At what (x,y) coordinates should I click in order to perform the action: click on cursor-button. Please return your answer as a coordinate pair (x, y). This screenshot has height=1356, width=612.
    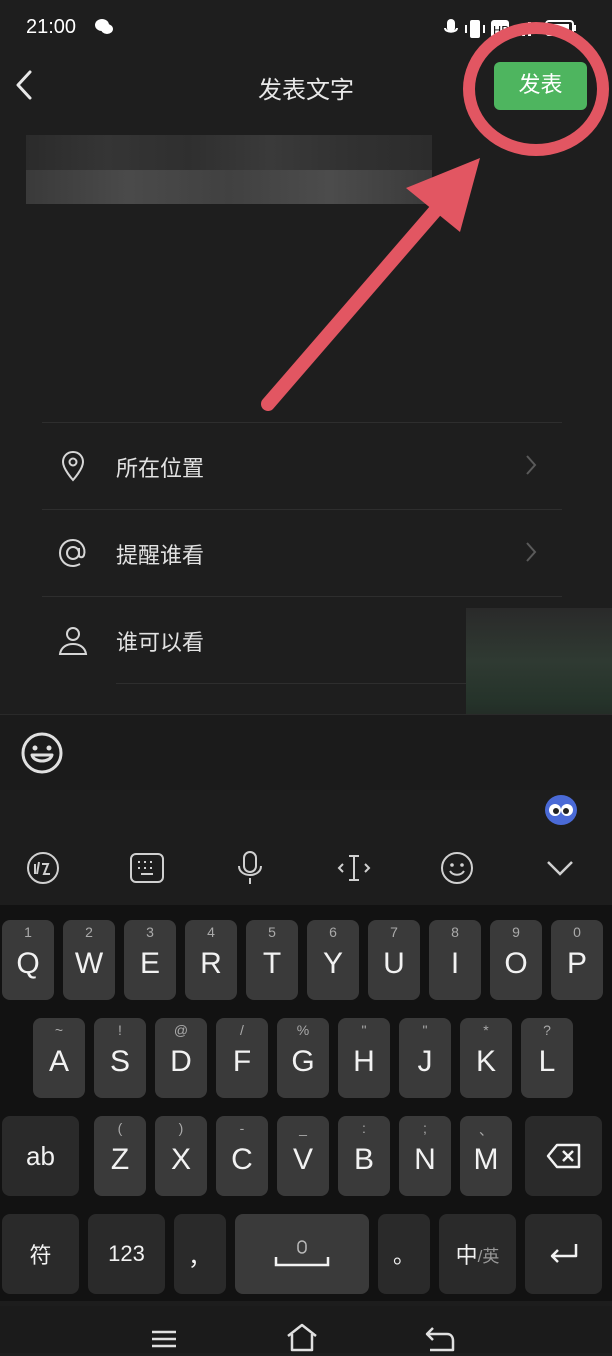
    Looking at the image, I should click on (354, 868).